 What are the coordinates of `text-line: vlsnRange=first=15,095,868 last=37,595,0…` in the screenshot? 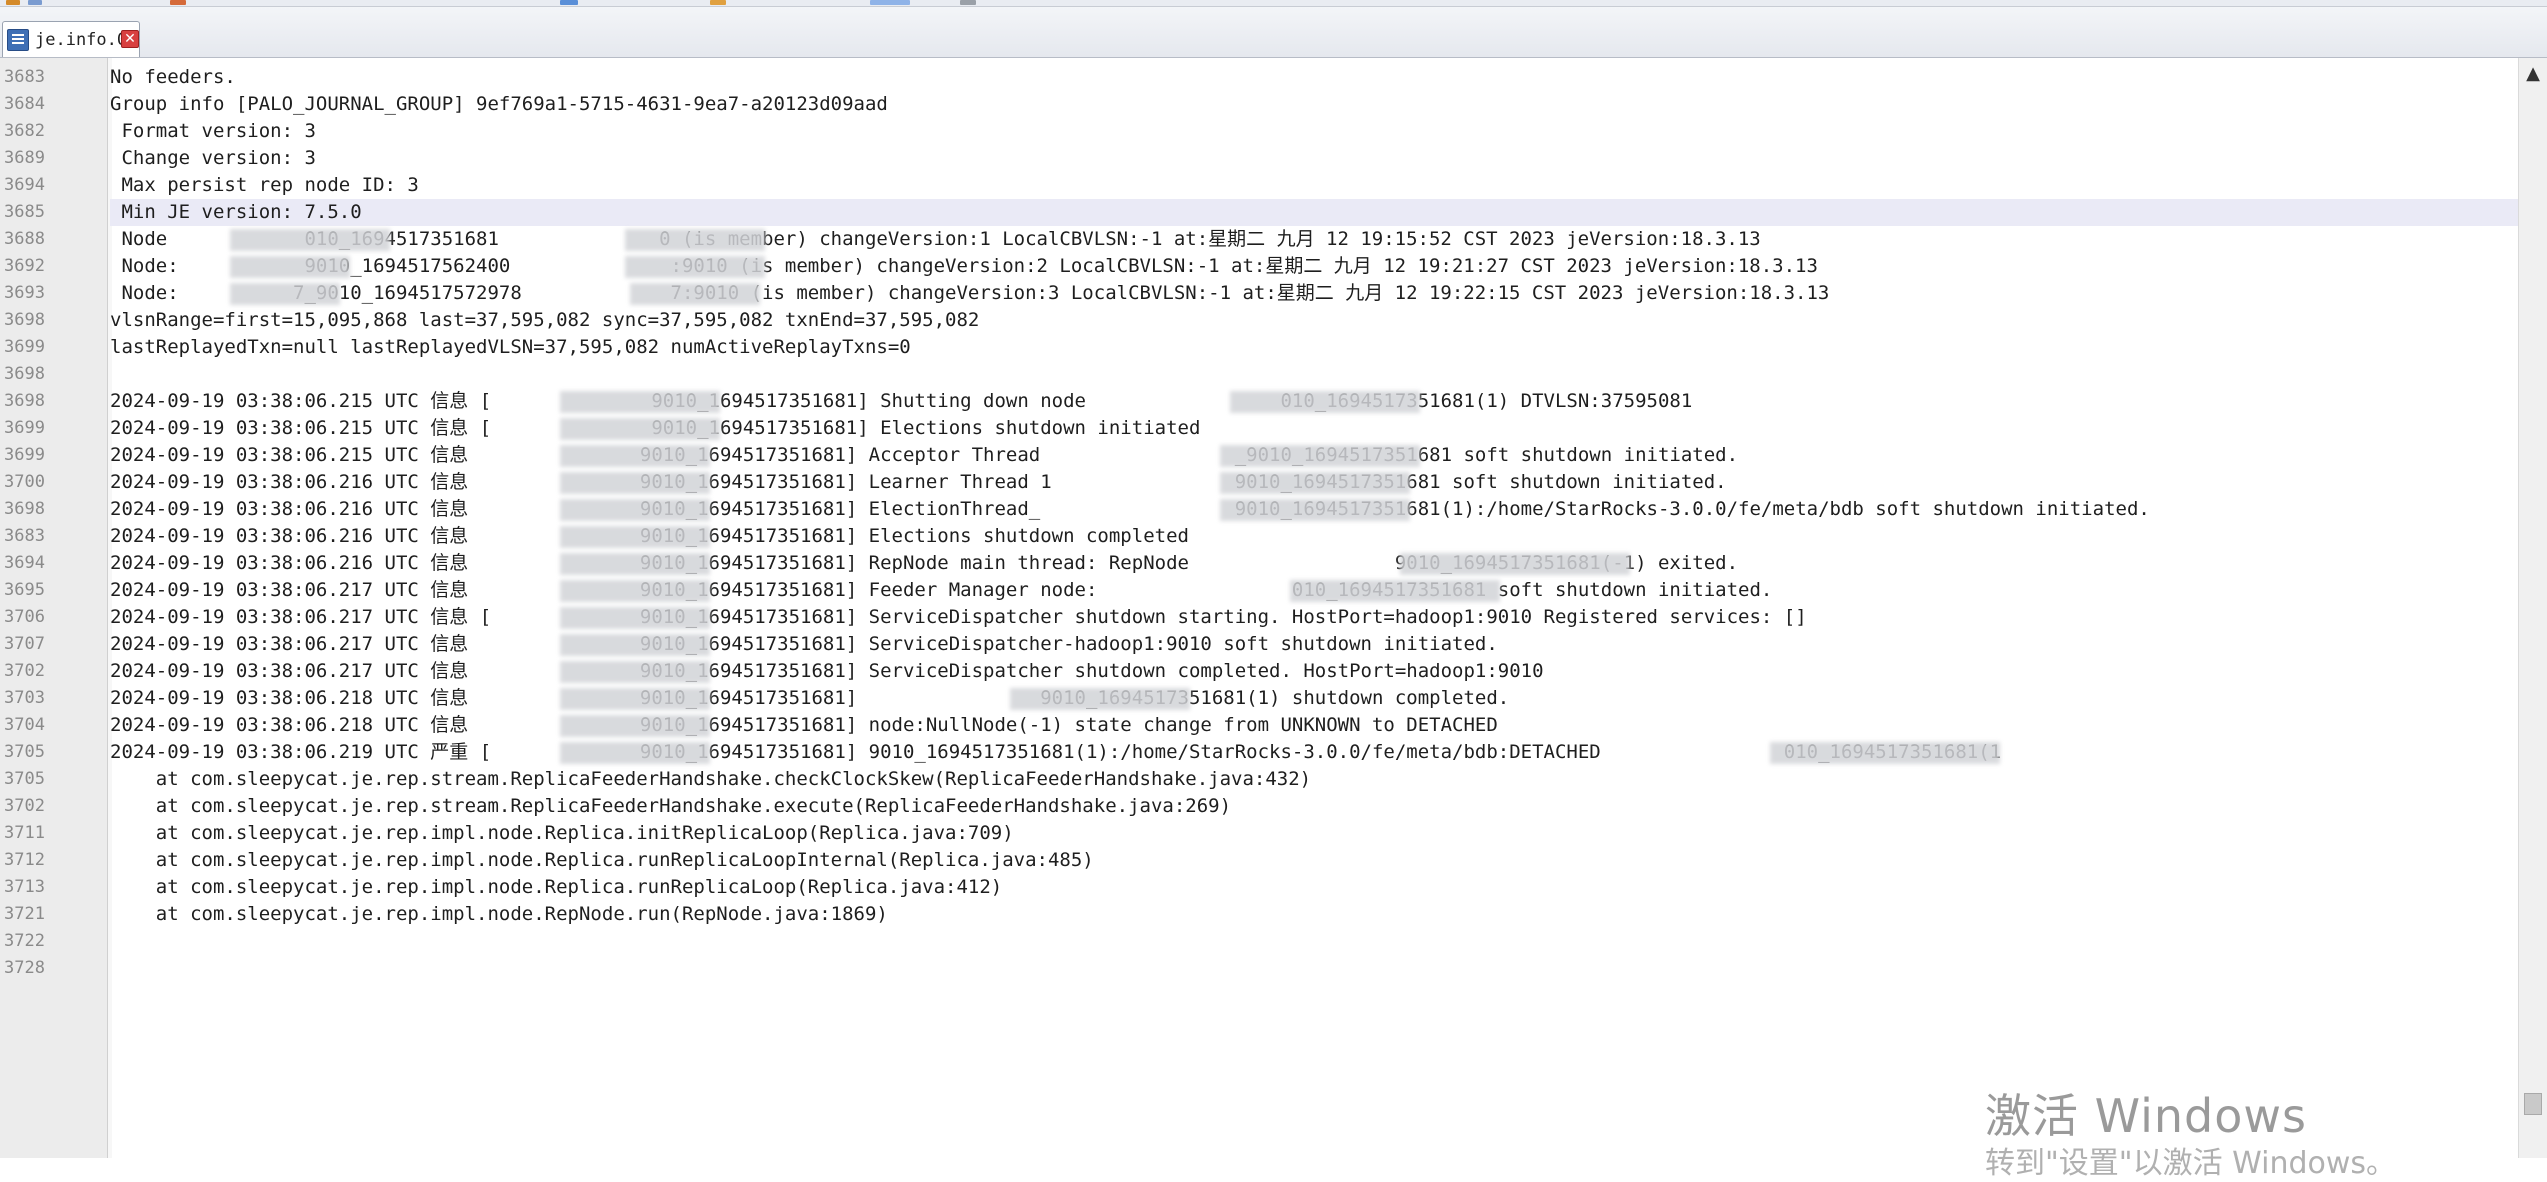 It's located at (545, 320).